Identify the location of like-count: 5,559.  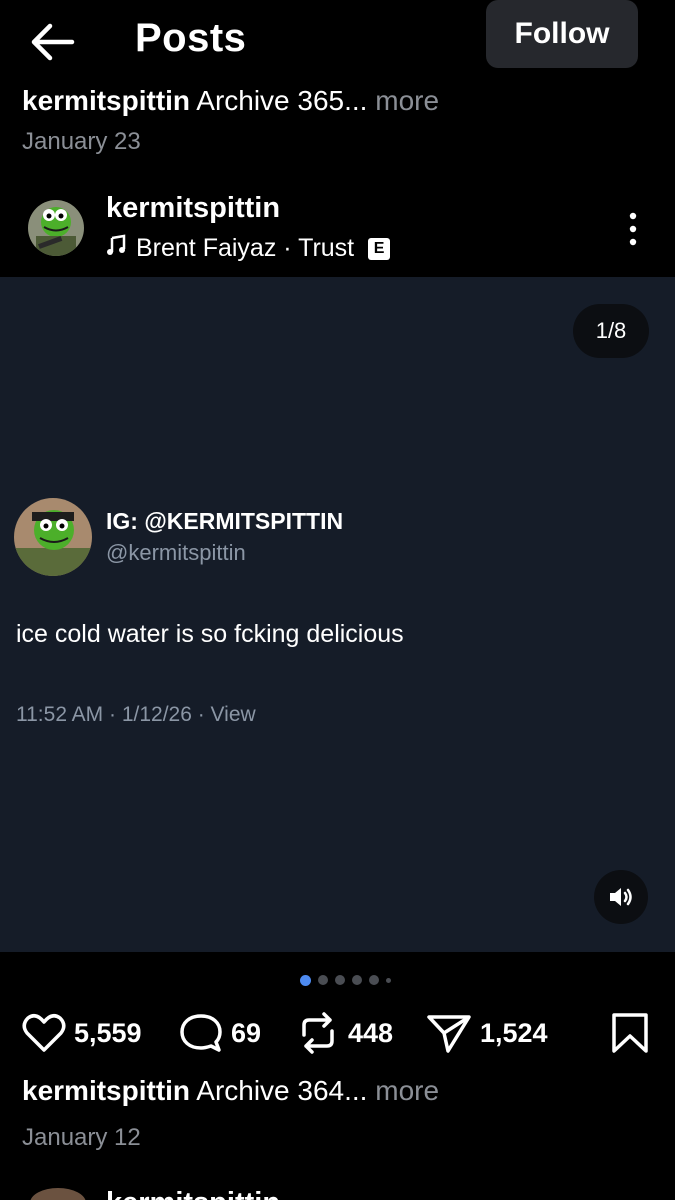
(108, 1032).